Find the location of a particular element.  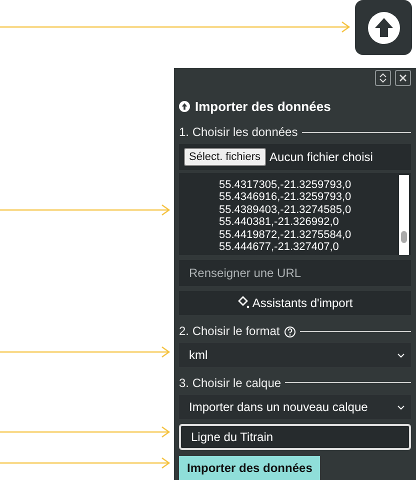

assistants-button: Assistants d'import is located at coordinates (295, 303).